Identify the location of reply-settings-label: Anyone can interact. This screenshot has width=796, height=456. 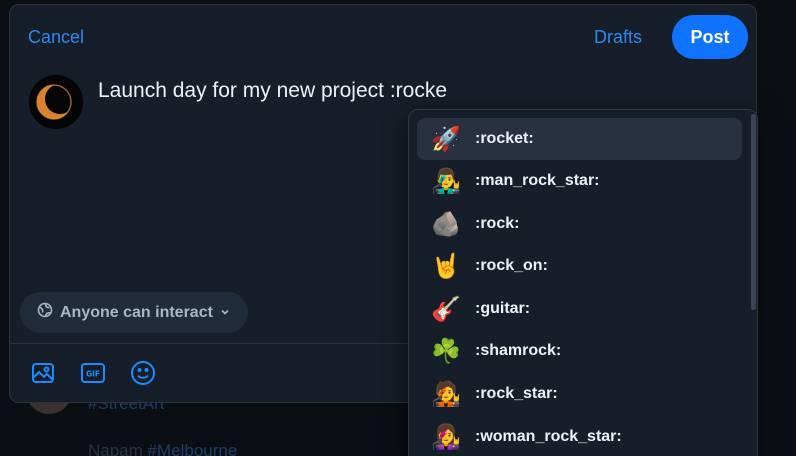
(136, 312).